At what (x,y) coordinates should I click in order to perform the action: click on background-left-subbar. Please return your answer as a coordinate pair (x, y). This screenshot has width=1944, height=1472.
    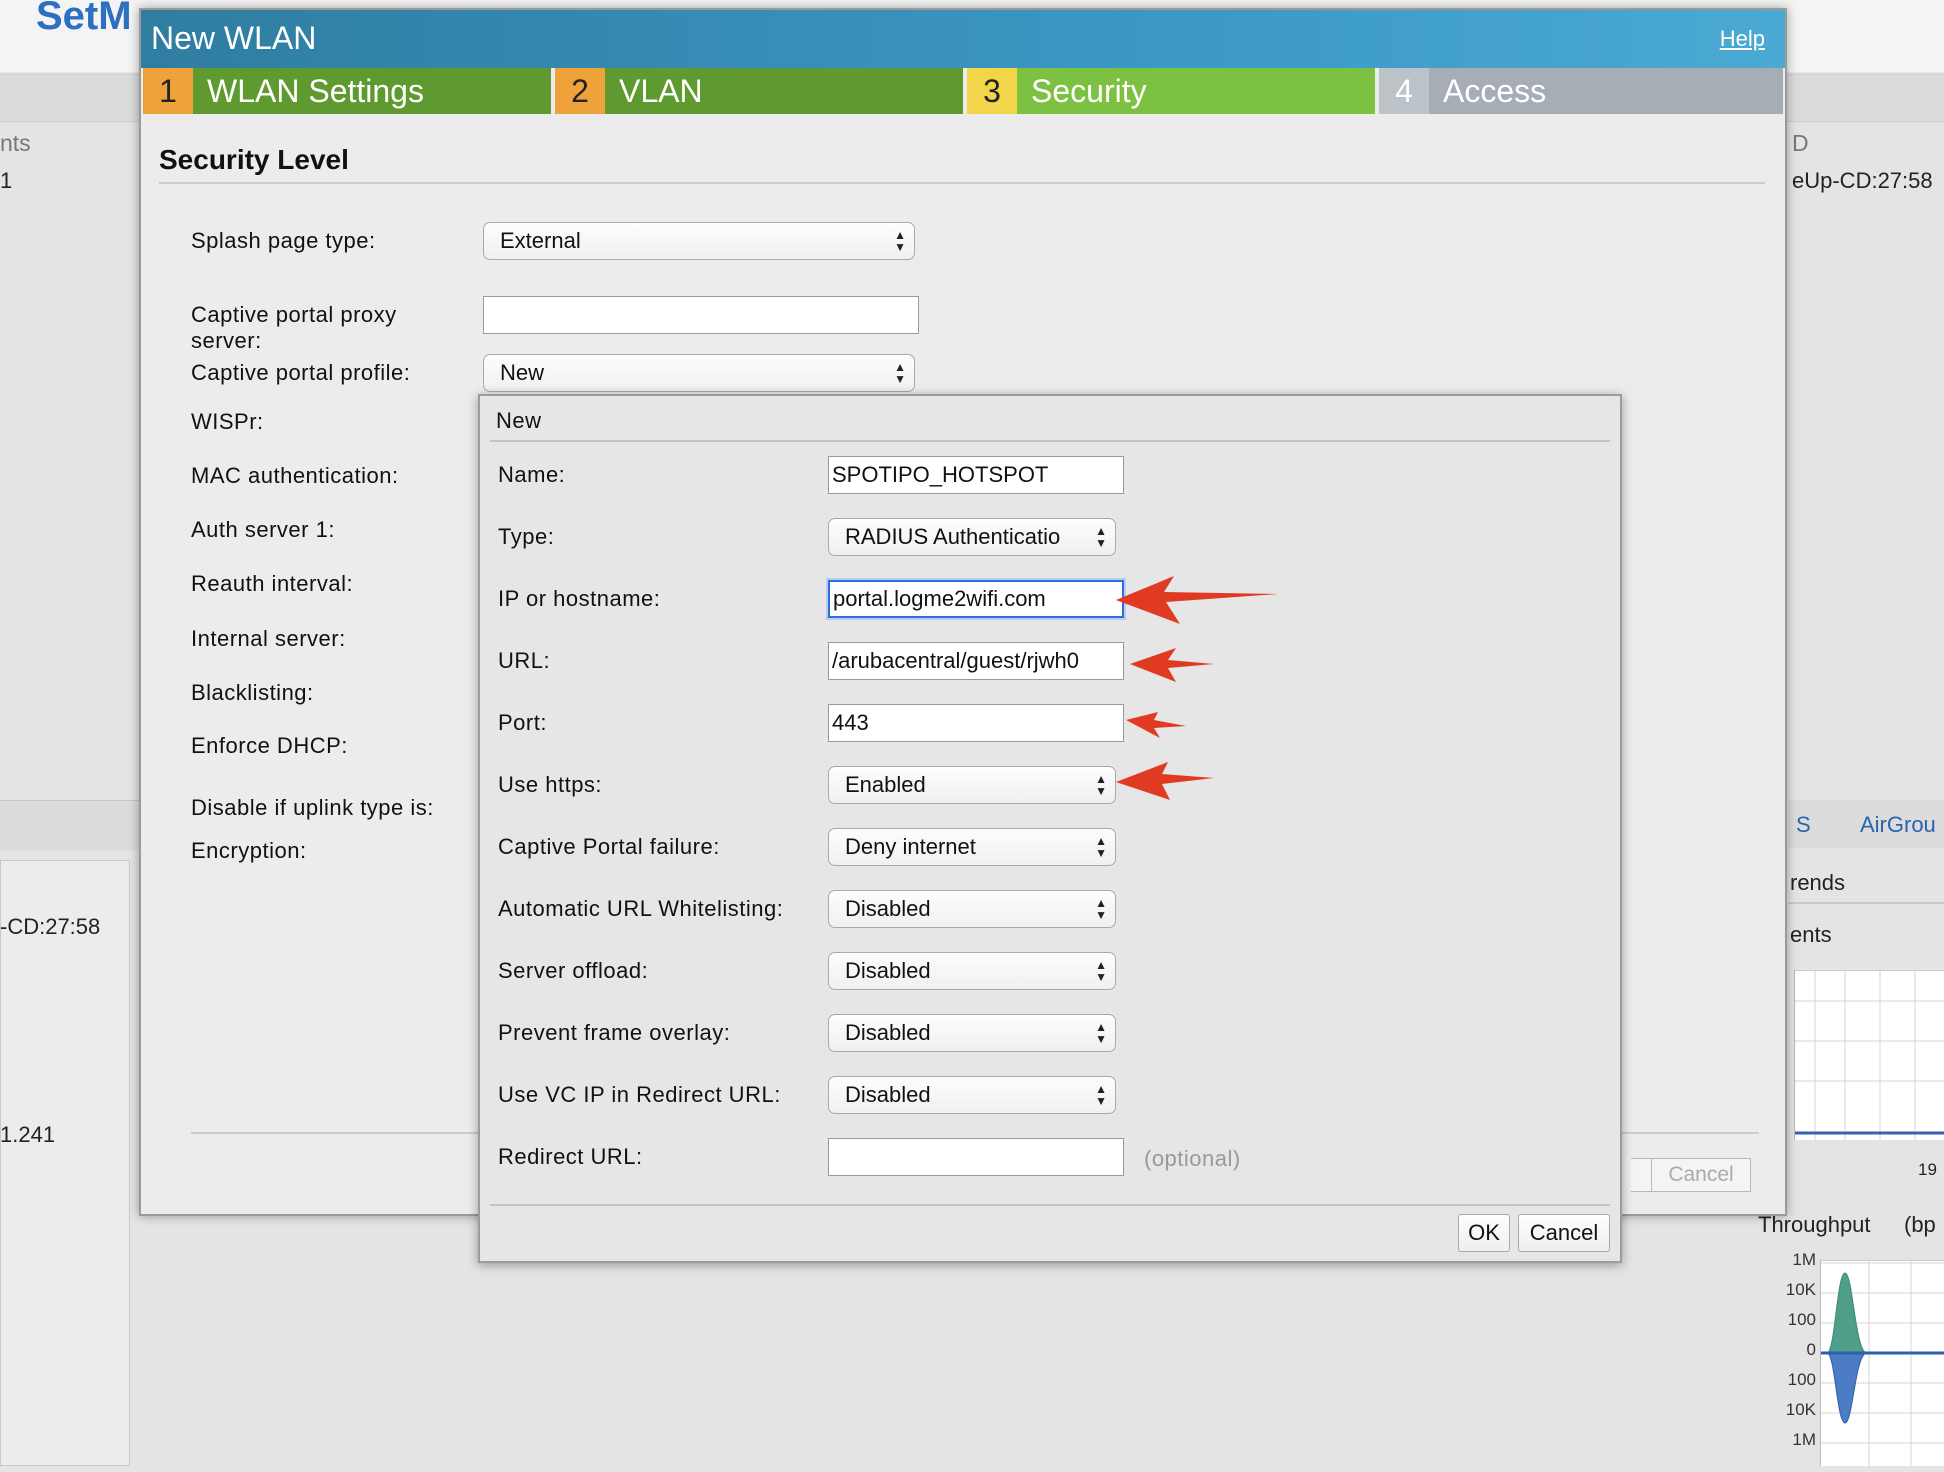
    Looking at the image, I should click on (69, 825).